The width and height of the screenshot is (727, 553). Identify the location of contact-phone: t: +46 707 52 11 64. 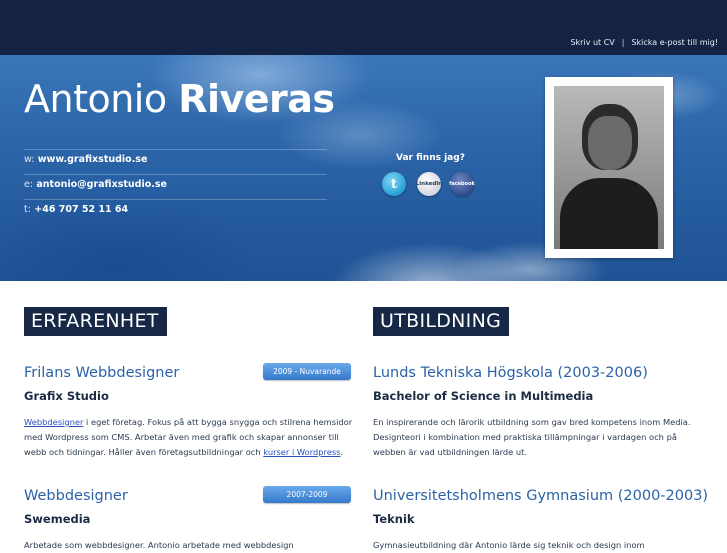
(175, 212).